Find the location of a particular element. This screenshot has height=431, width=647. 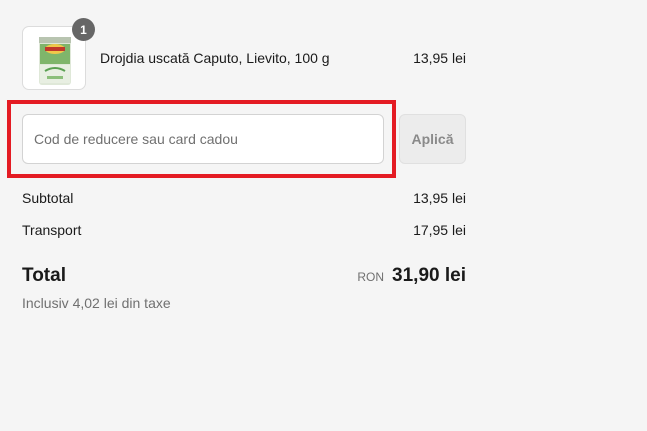

total-row: Total RON 31,90 lei is located at coordinates (244, 276).